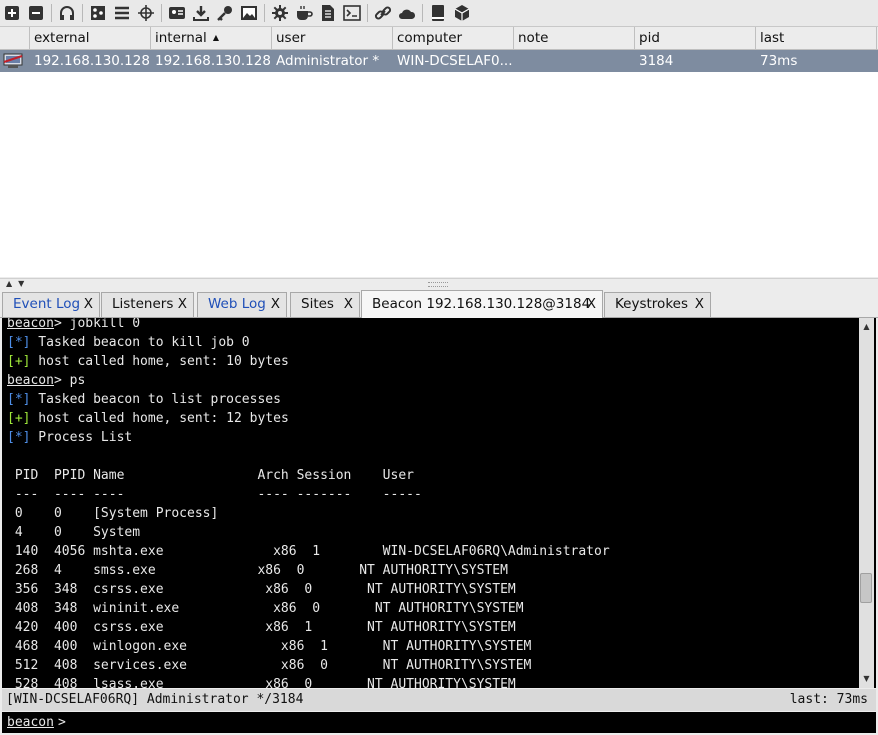 The image size is (878, 735). What do you see at coordinates (291, 38) in the screenshot?
I see `column-header-label: user` at bounding box center [291, 38].